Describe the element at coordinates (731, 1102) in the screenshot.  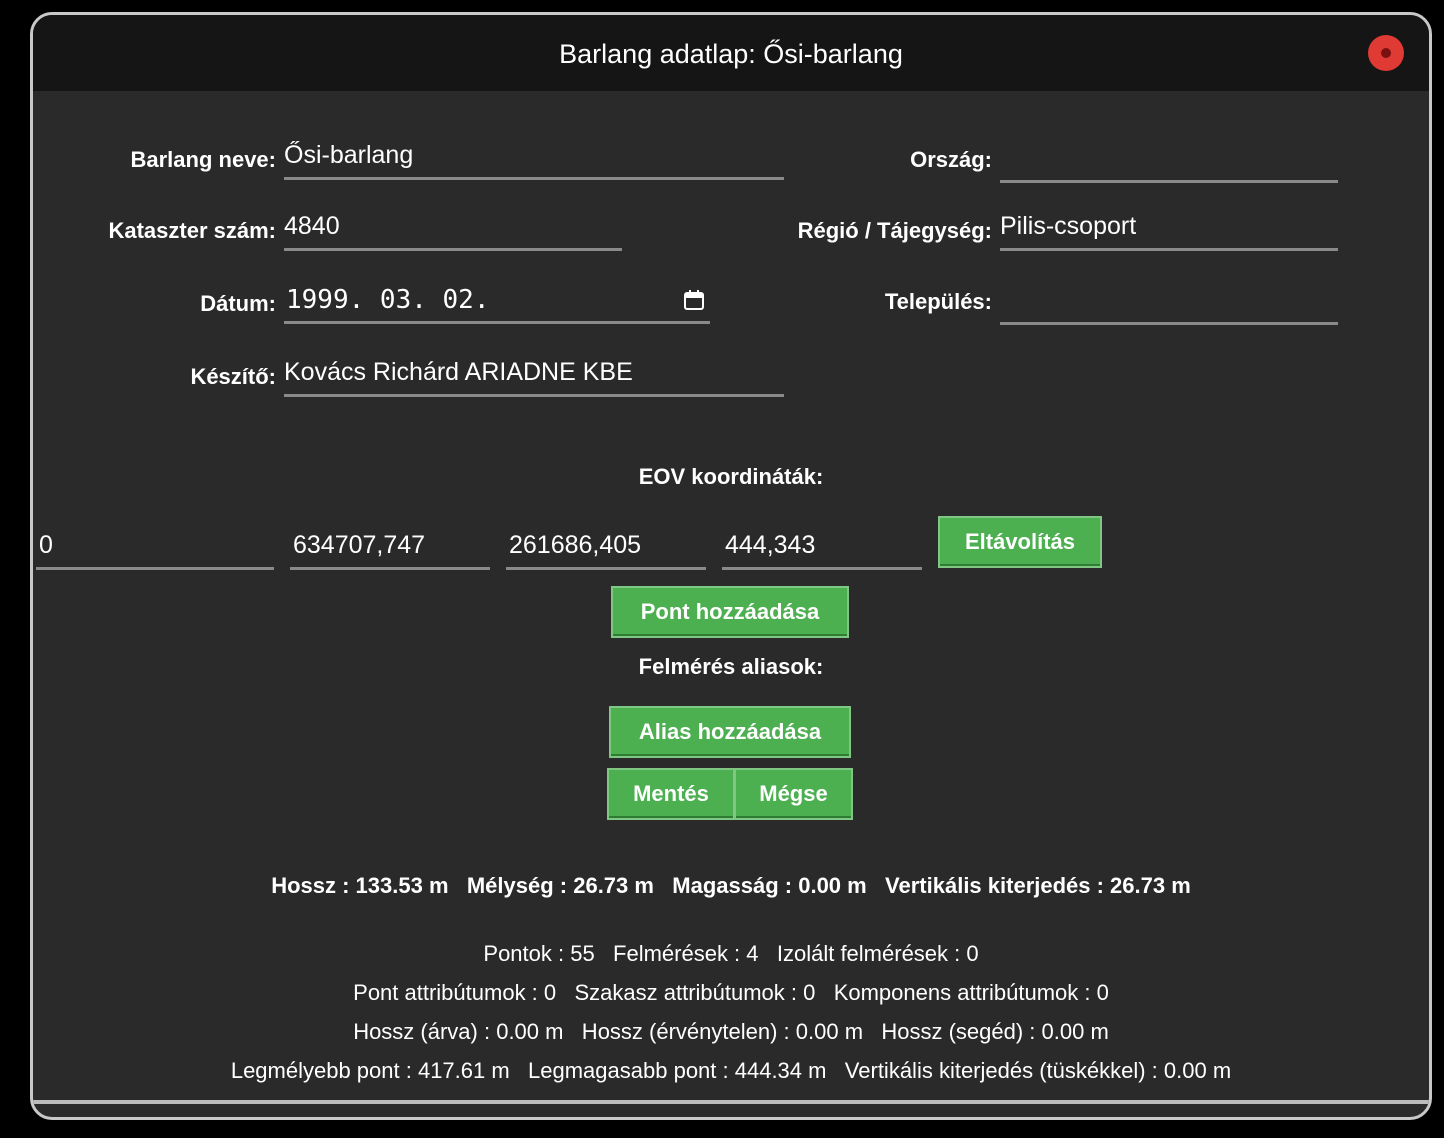
I see `bottom-divider` at that location.